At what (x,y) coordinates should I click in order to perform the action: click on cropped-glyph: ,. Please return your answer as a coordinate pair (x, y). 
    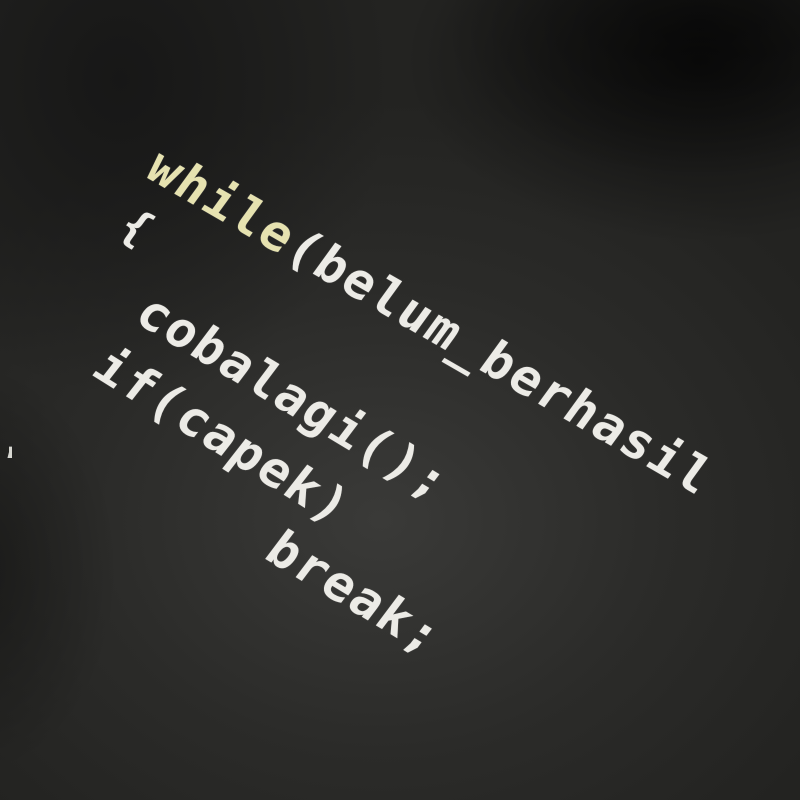
    Looking at the image, I should click on (6, 438).